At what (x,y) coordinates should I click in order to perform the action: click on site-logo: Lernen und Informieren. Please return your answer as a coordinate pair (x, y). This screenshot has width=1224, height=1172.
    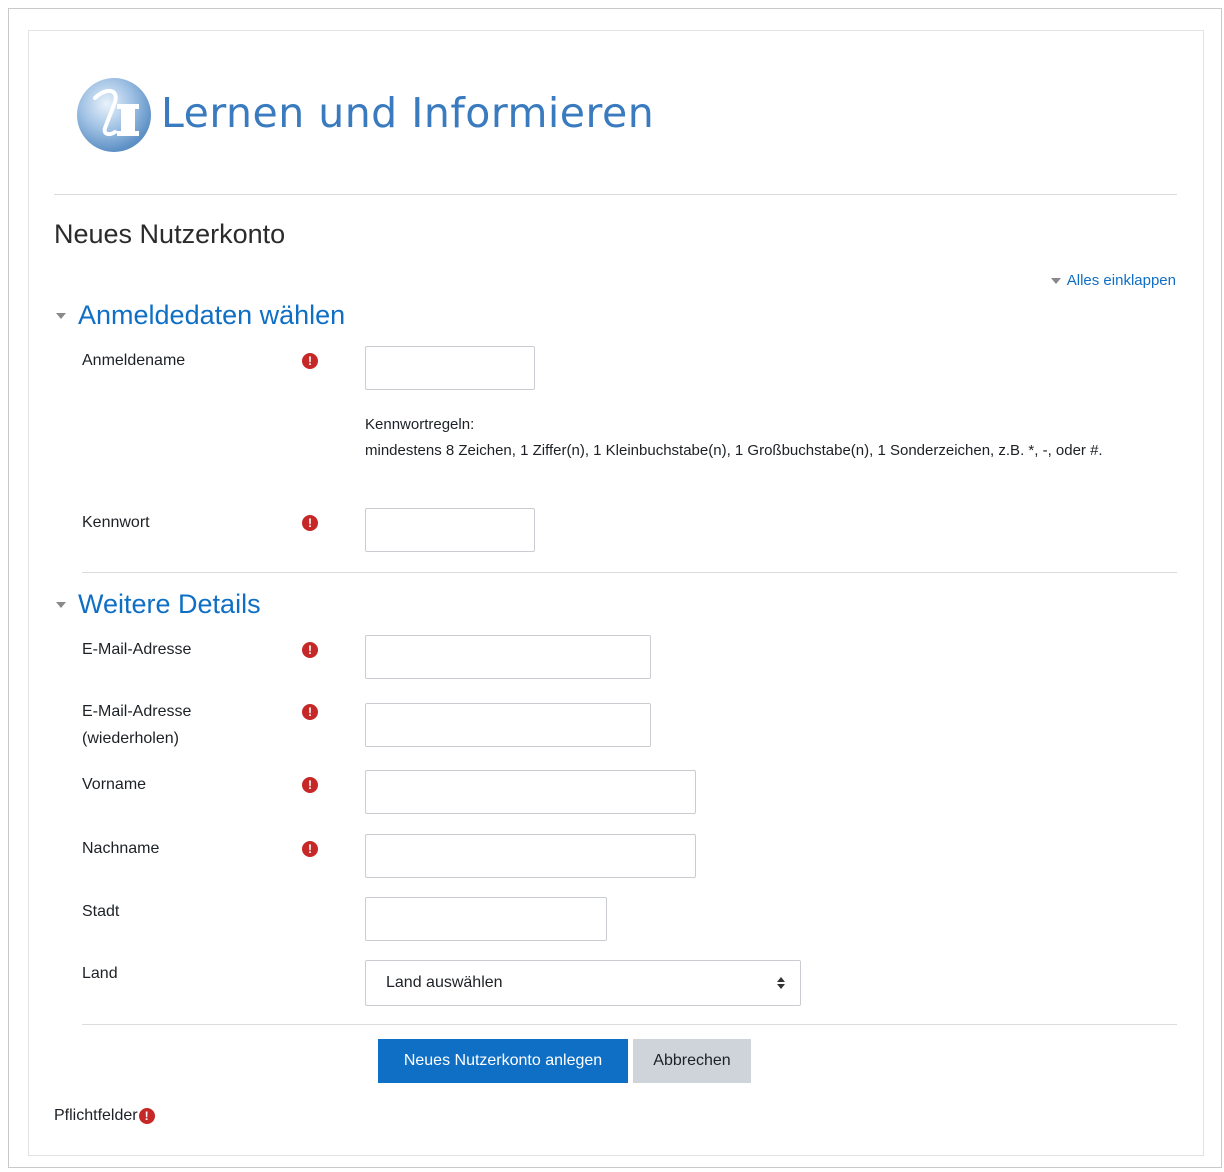
    Looking at the image, I should click on (364, 115).